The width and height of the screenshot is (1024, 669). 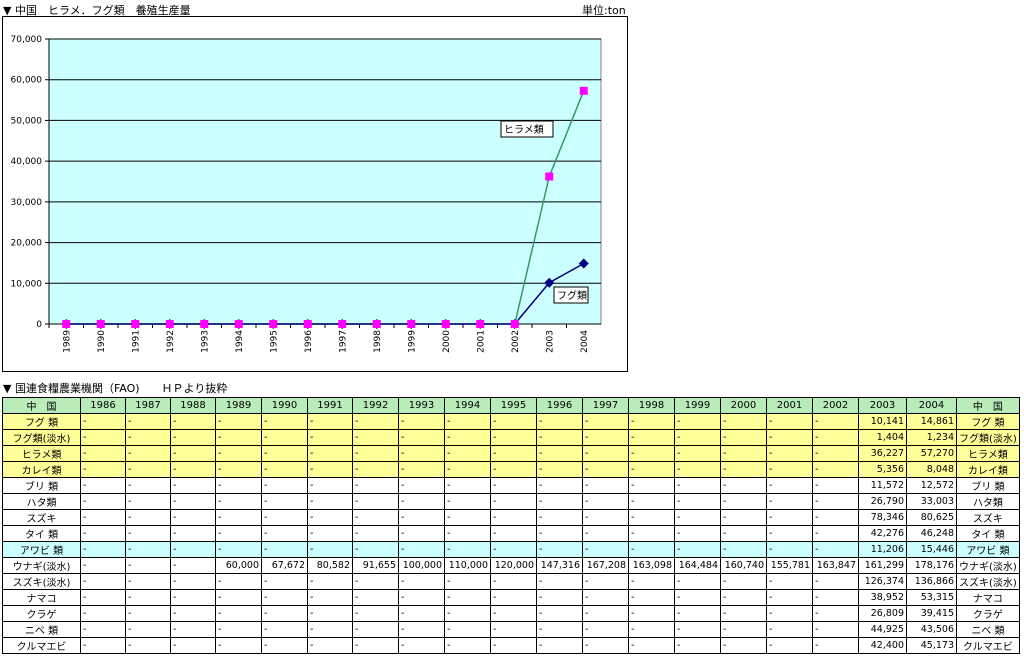 I want to click on row-label-right: アワビ 類, so click(x=988, y=549).